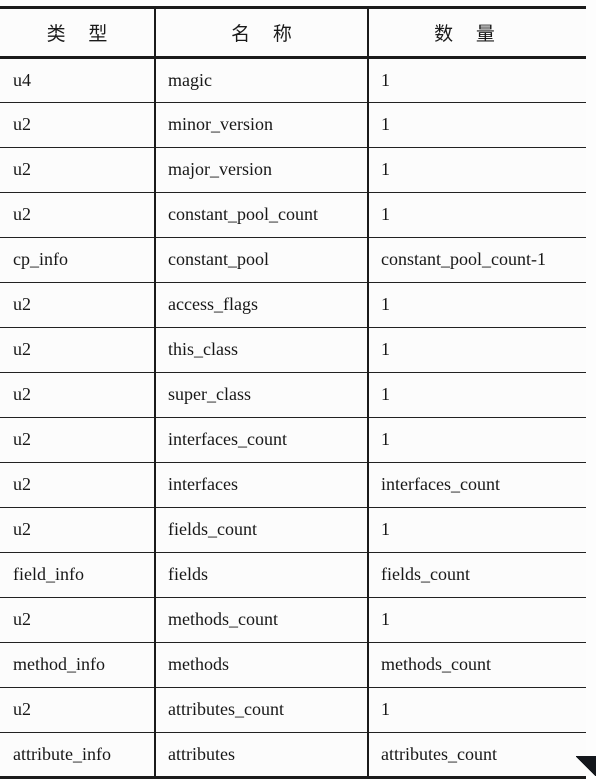  I want to click on cell-type: field_info, so click(78, 575).